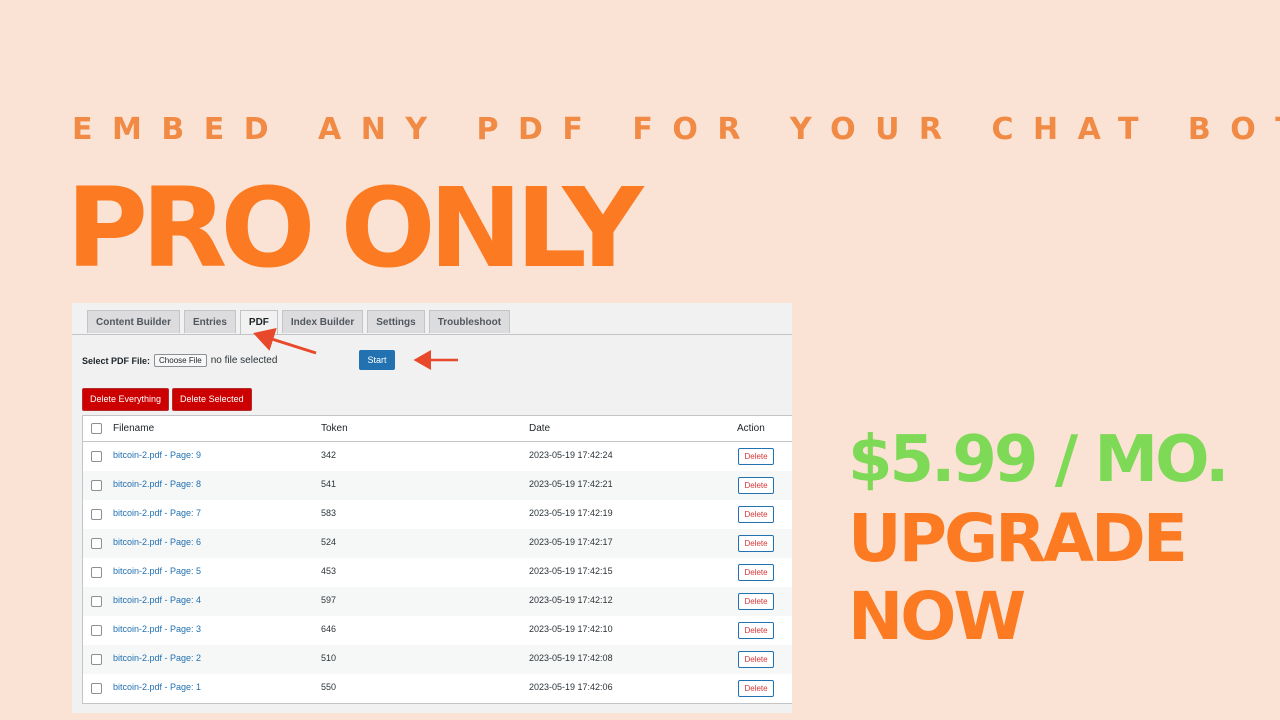 The image size is (1280, 720). Describe the element at coordinates (571, 600) in the screenshot. I see `row-date: 2023-05-19 17:42:12` at that location.